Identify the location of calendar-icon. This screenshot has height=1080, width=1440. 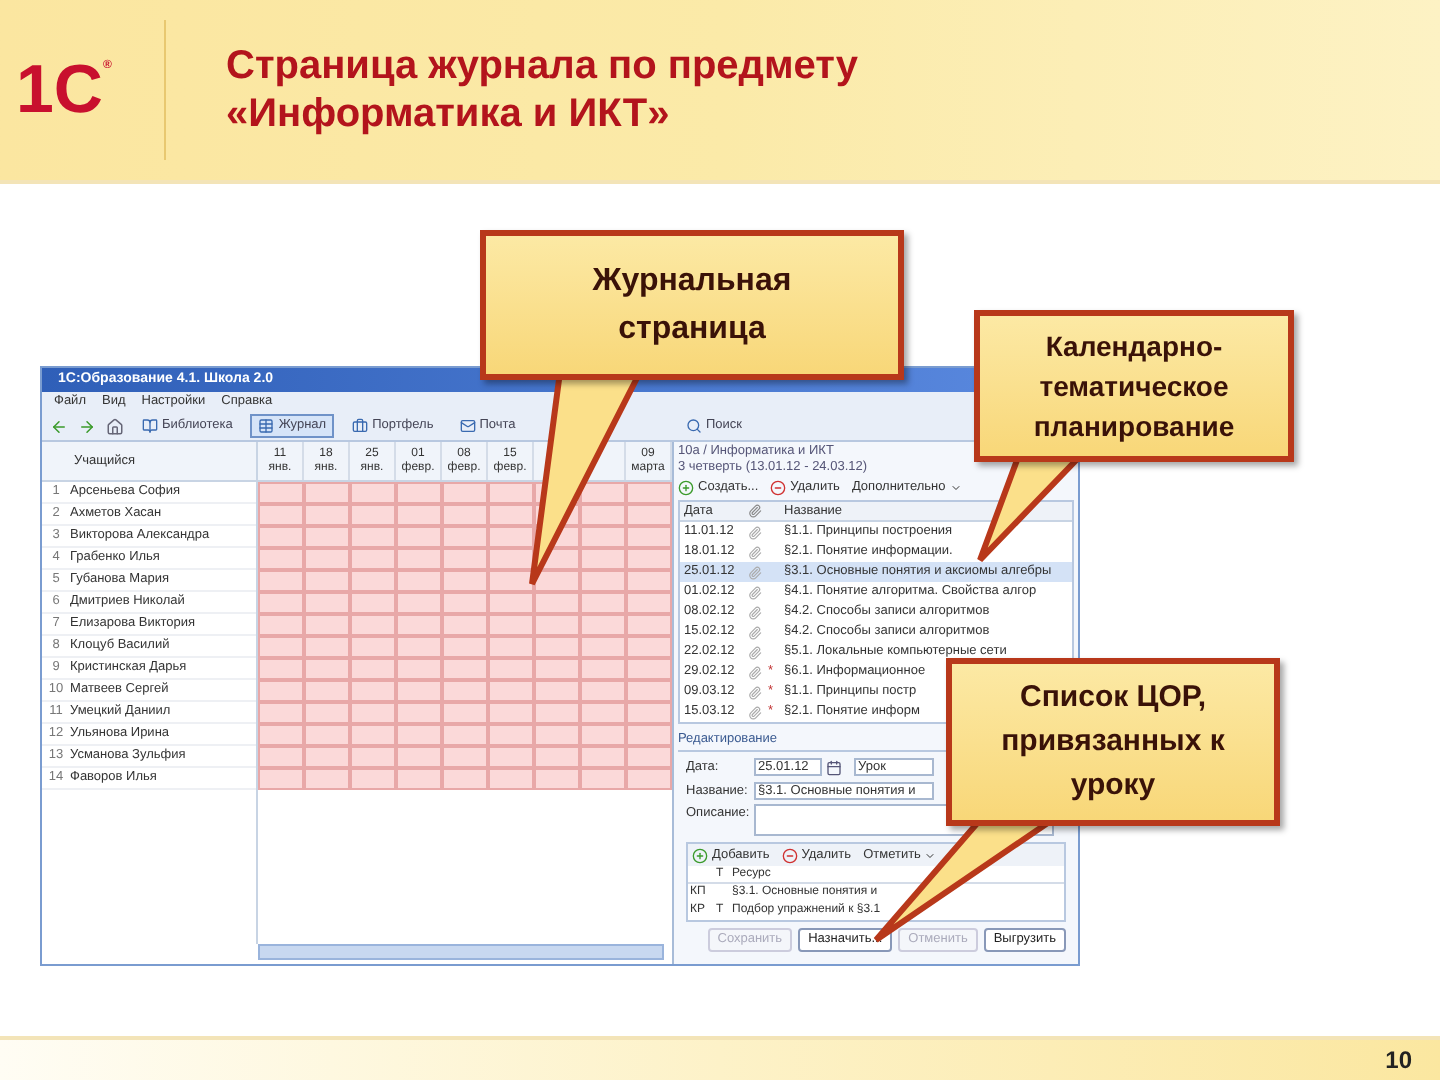
(834, 767).